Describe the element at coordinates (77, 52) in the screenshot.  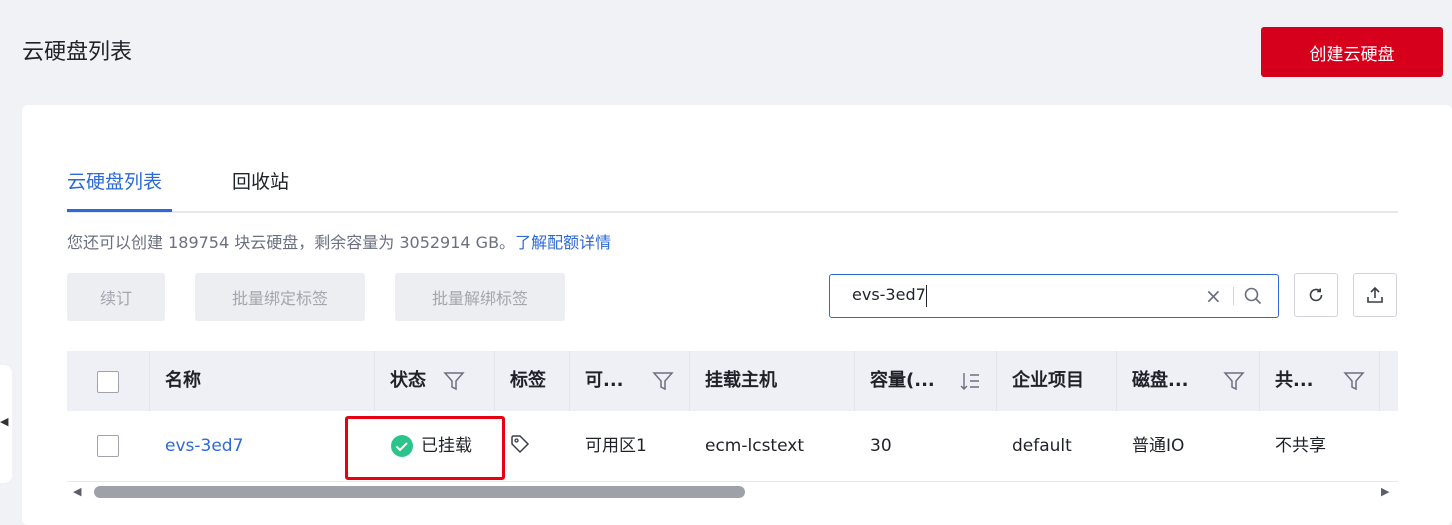
I see `page-title: 云硬盘列表` at that location.